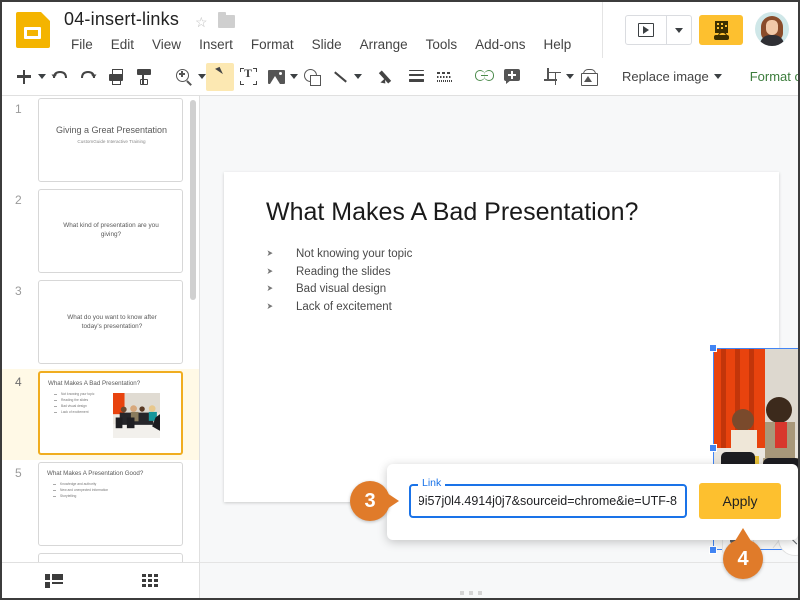 The height and width of the screenshot is (600, 800). What do you see at coordinates (740, 501) in the screenshot?
I see `apply-button: Apply` at bounding box center [740, 501].